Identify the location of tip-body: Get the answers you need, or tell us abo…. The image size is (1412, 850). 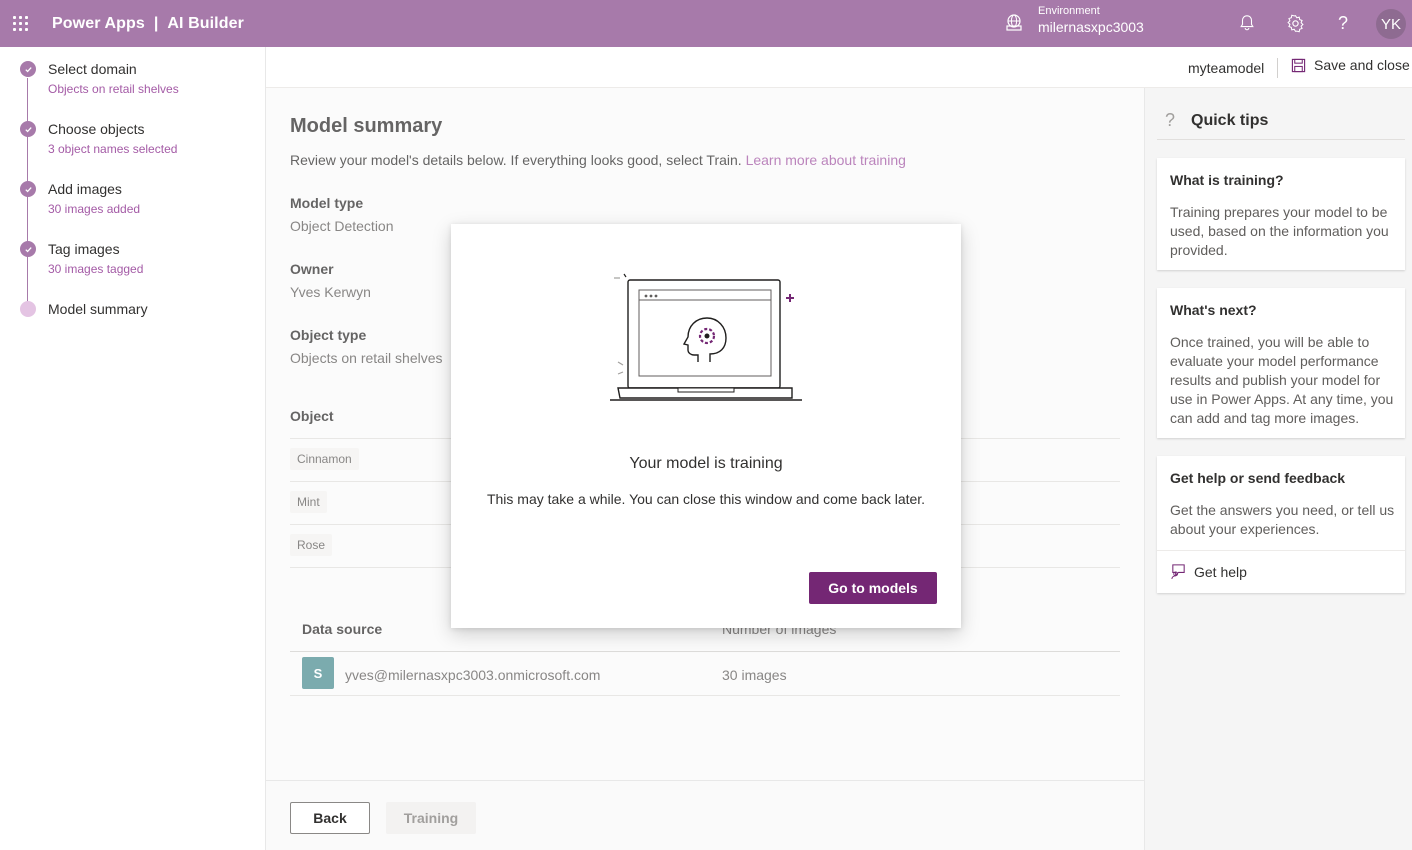
(1282, 519).